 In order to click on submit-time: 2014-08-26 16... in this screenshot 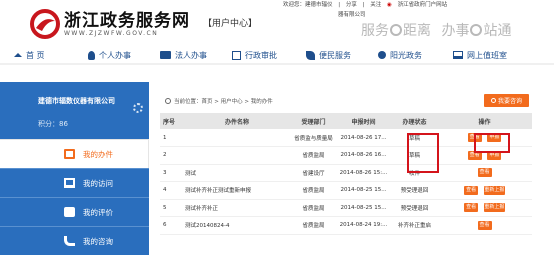, I will do `click(363, 155)`.